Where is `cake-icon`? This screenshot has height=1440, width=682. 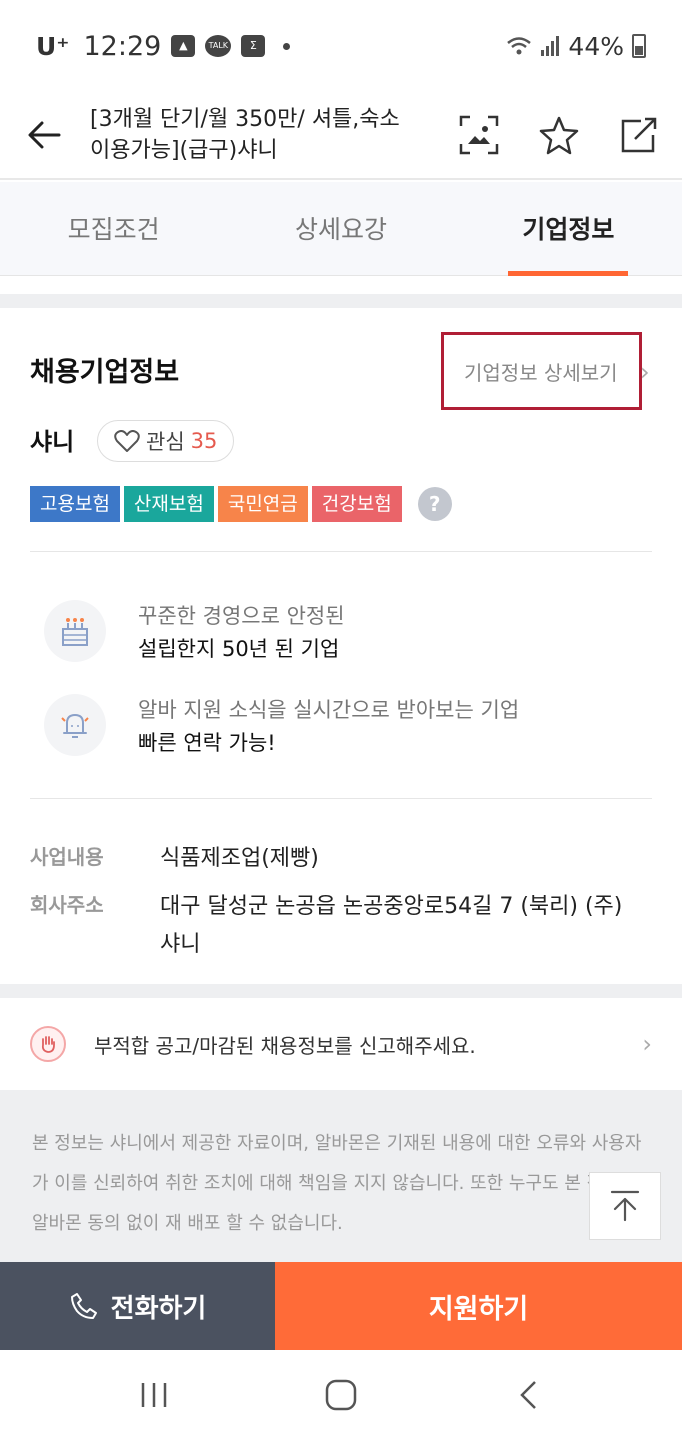 cake-icon is located at coordinates (75, 631).